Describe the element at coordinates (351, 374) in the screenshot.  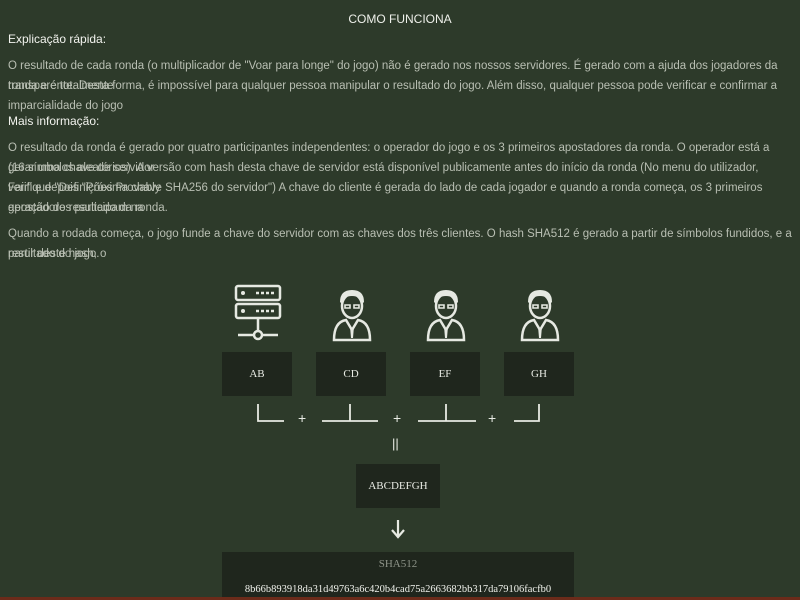
I see `key-box-player-1: CD` at that location.